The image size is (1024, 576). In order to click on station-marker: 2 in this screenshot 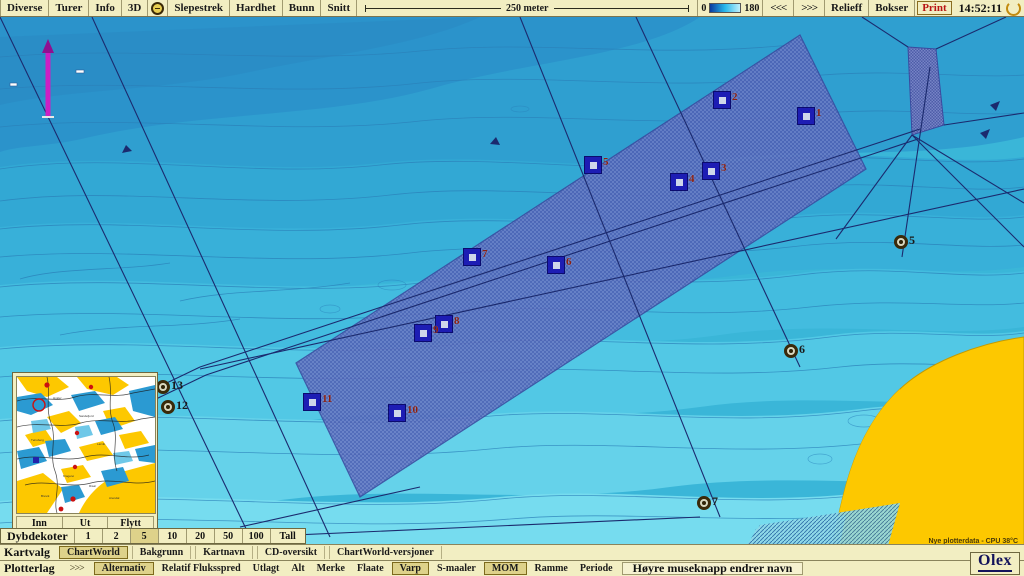, I will do `click(725, 100)`.